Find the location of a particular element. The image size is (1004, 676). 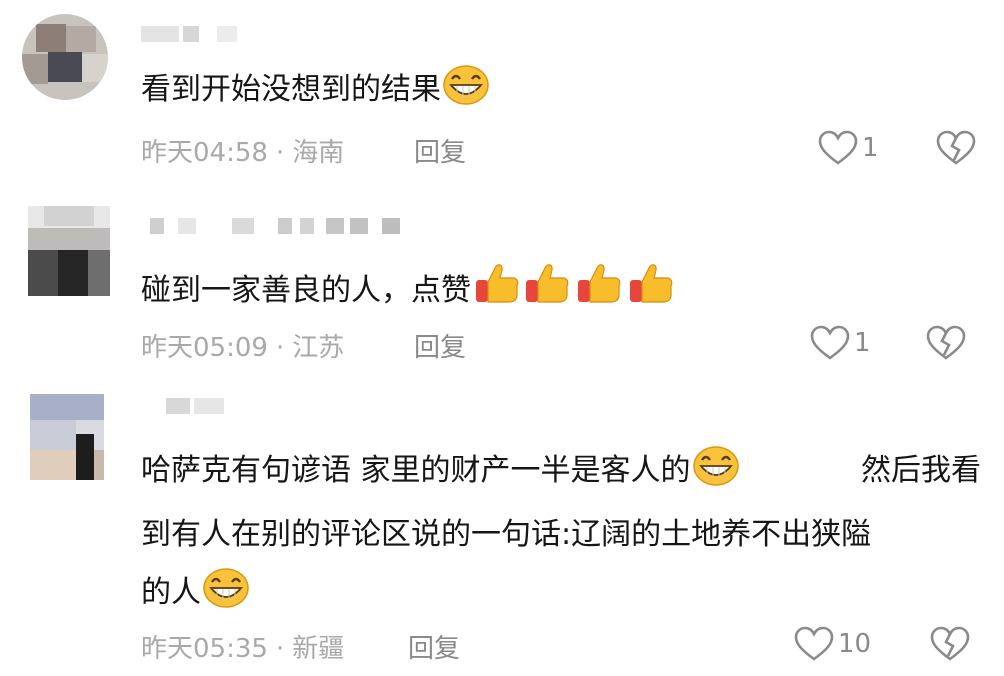

comment-meta: 昨天05:35 · 新疆 is located at coordinates (242, 646).